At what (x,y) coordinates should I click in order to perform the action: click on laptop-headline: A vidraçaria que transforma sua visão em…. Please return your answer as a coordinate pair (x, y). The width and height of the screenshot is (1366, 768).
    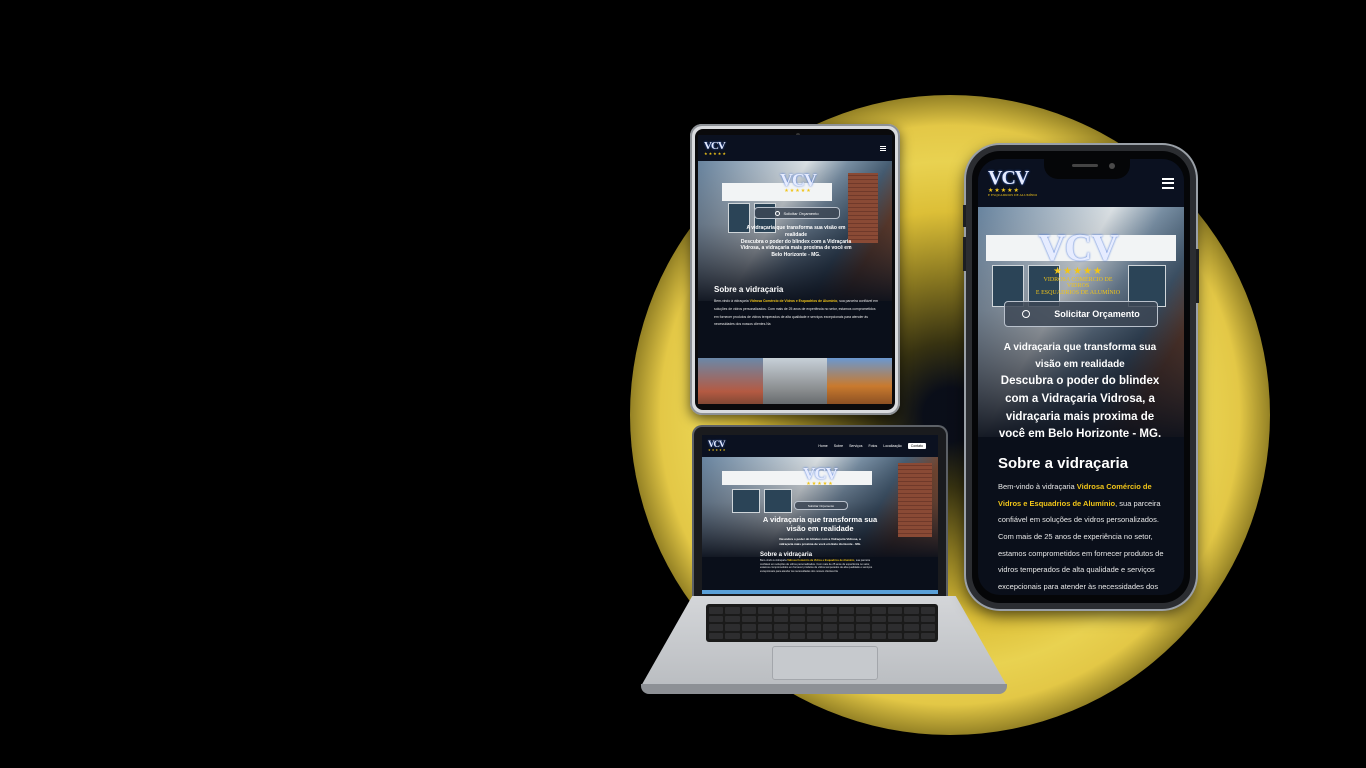
    Looking at the image, I should click on (820, 524).